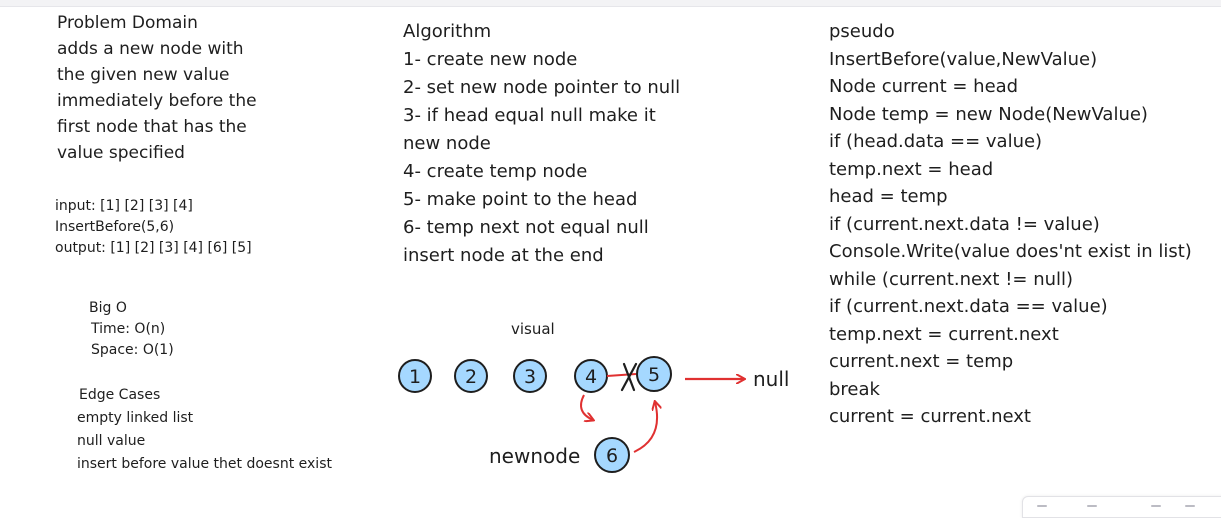 Image resolution: width=1221 pixels, height=518 pixels. I want to click on new-node-label: newnode, so click(534, 456).